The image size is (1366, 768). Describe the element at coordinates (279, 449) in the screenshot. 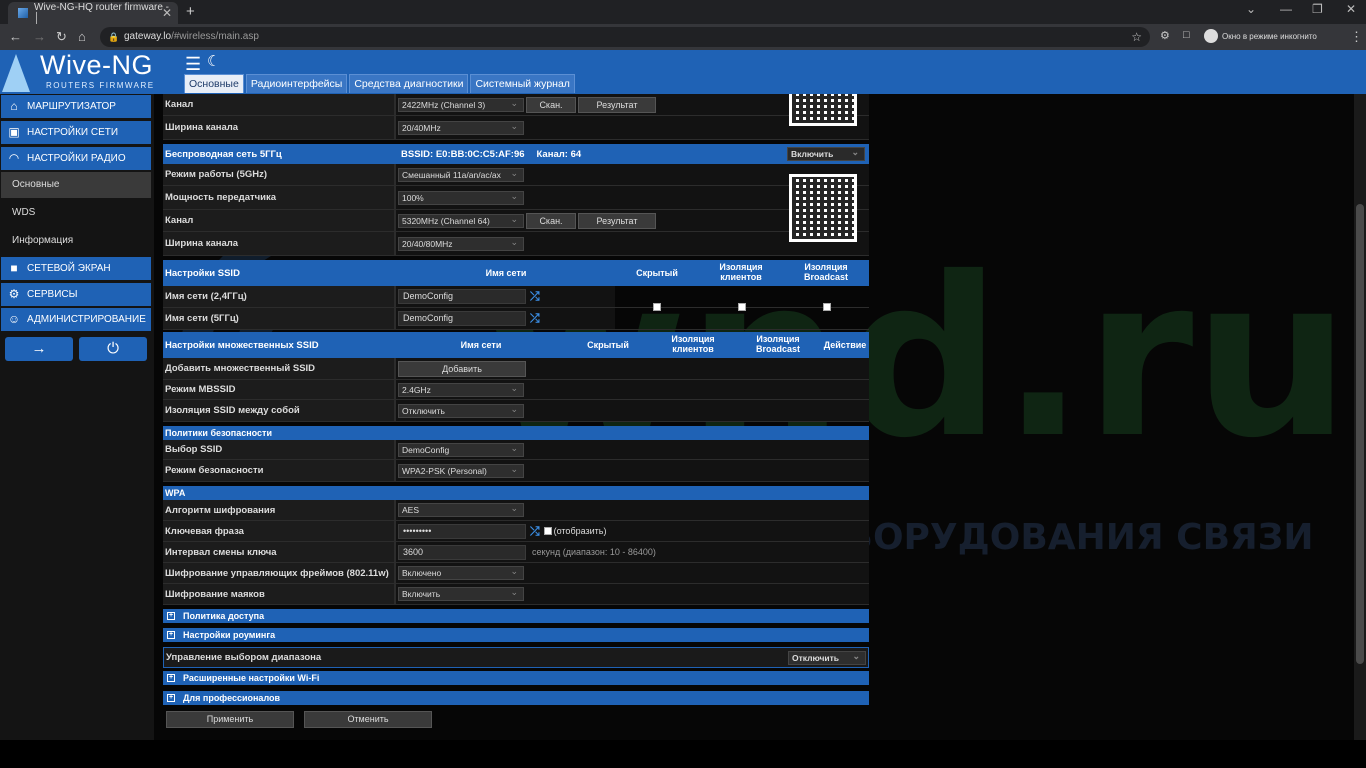

I see `ssid-select-label: Выбор SSID` at that location.